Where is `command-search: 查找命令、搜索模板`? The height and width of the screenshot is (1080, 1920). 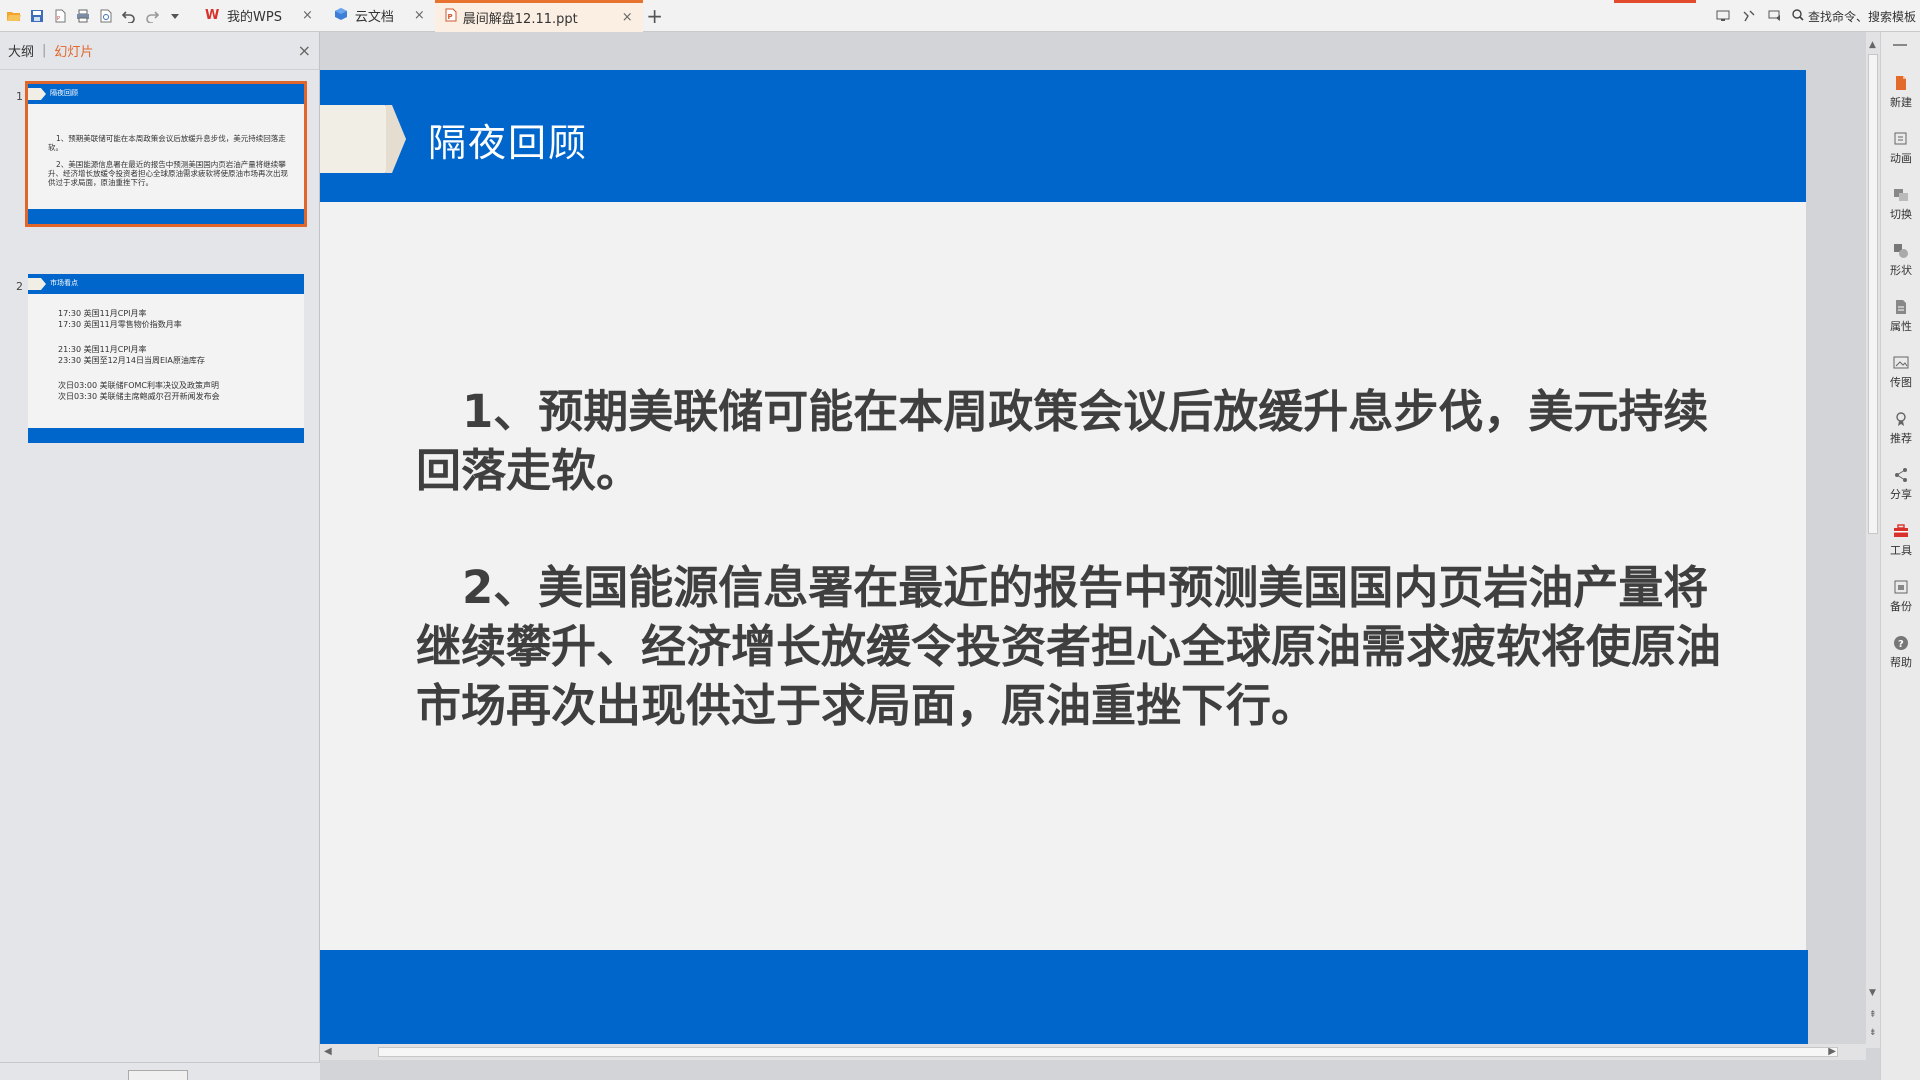 command-search: 查找命令、搜索模板 is located at coordinates (1854, 16).